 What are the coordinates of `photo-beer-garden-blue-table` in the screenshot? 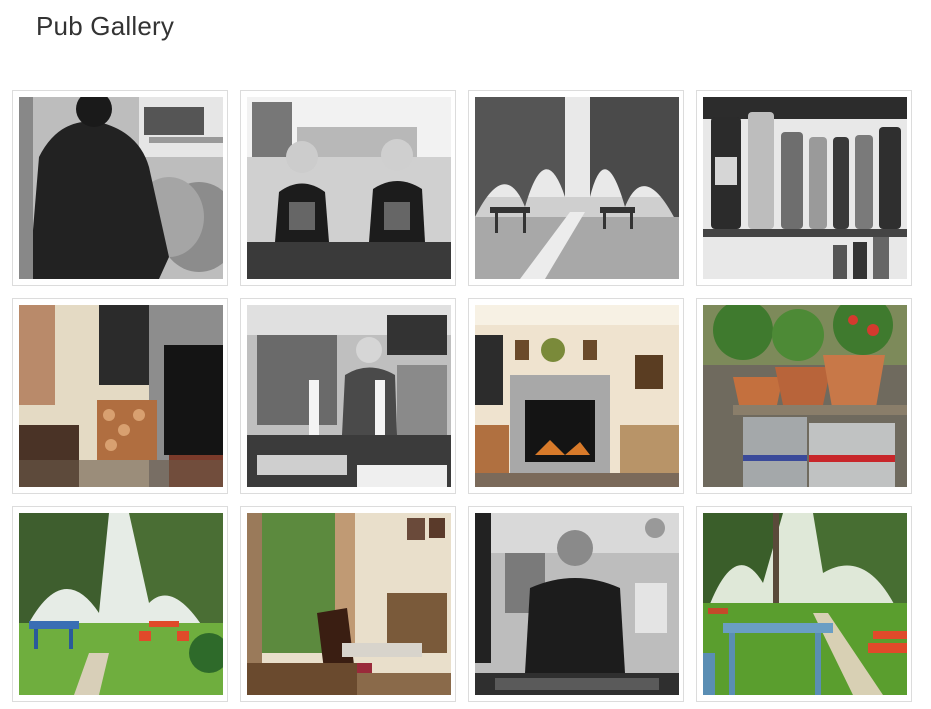 It's located at (121, 604).